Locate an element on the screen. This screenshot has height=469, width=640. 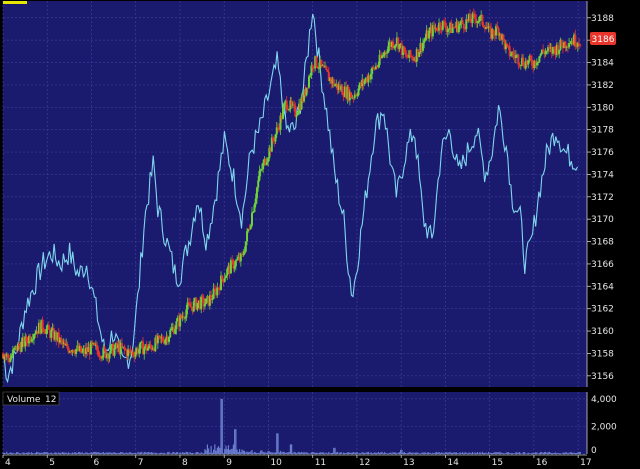
price-tick-label: 3158 is located at coordinates (602, 354).